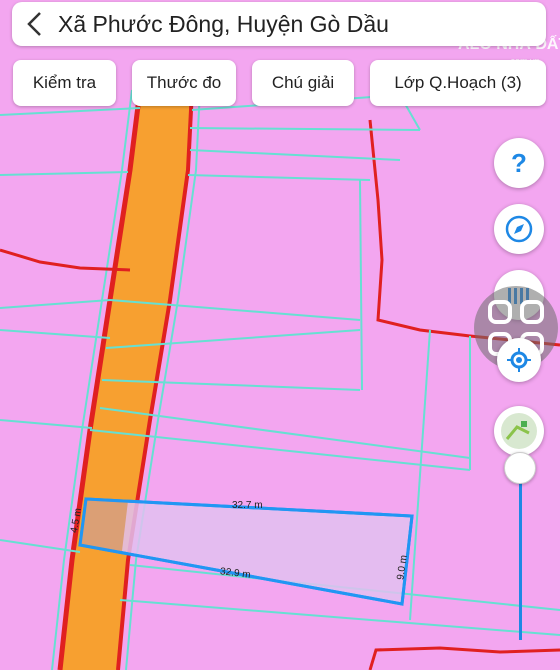 This screenshot has height=670, width=560. What do you see at coordinates (223, 24) in the screenshot?
I see `search-location-text: Xã Phước Đông, Huyện Gò Dầu` at bounding box center [223, 24].